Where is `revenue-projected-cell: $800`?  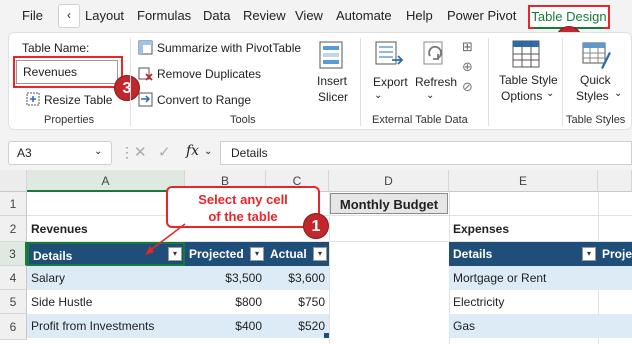
revenue-projected-cell: $800 is located at coordinates (225, 302).